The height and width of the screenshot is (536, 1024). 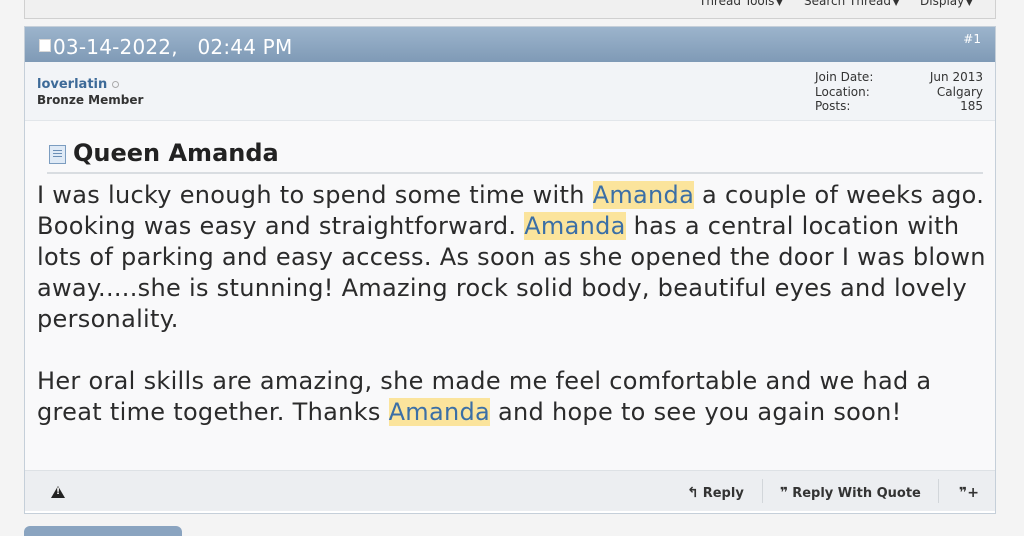 I want to click on document-icon, so click(x=57, y=154).